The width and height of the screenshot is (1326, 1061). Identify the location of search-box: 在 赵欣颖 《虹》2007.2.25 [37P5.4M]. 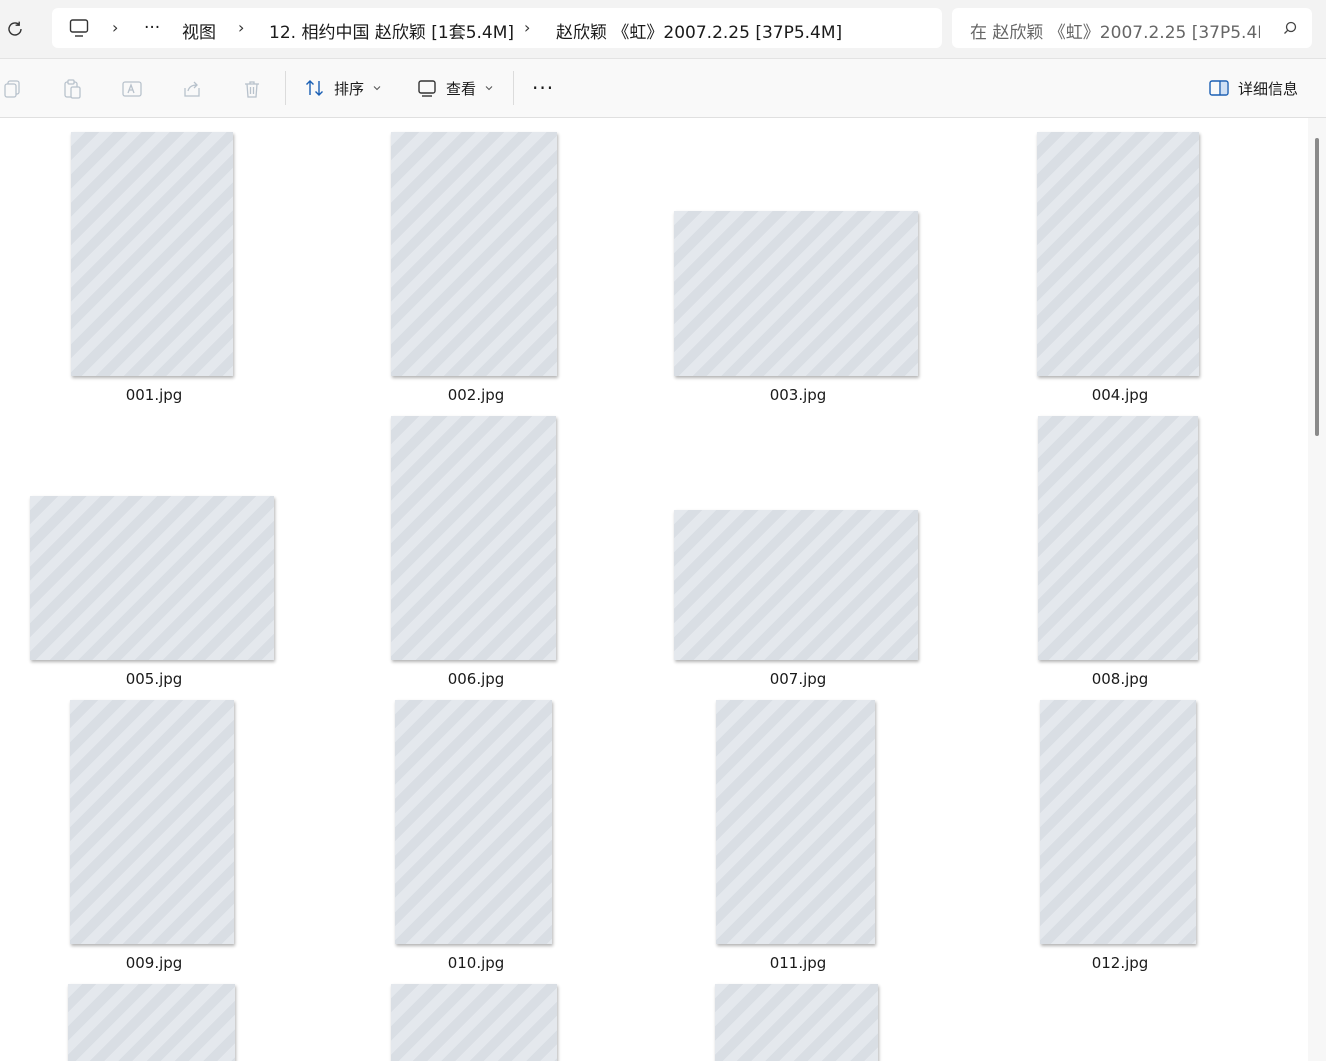
(1132, 28).